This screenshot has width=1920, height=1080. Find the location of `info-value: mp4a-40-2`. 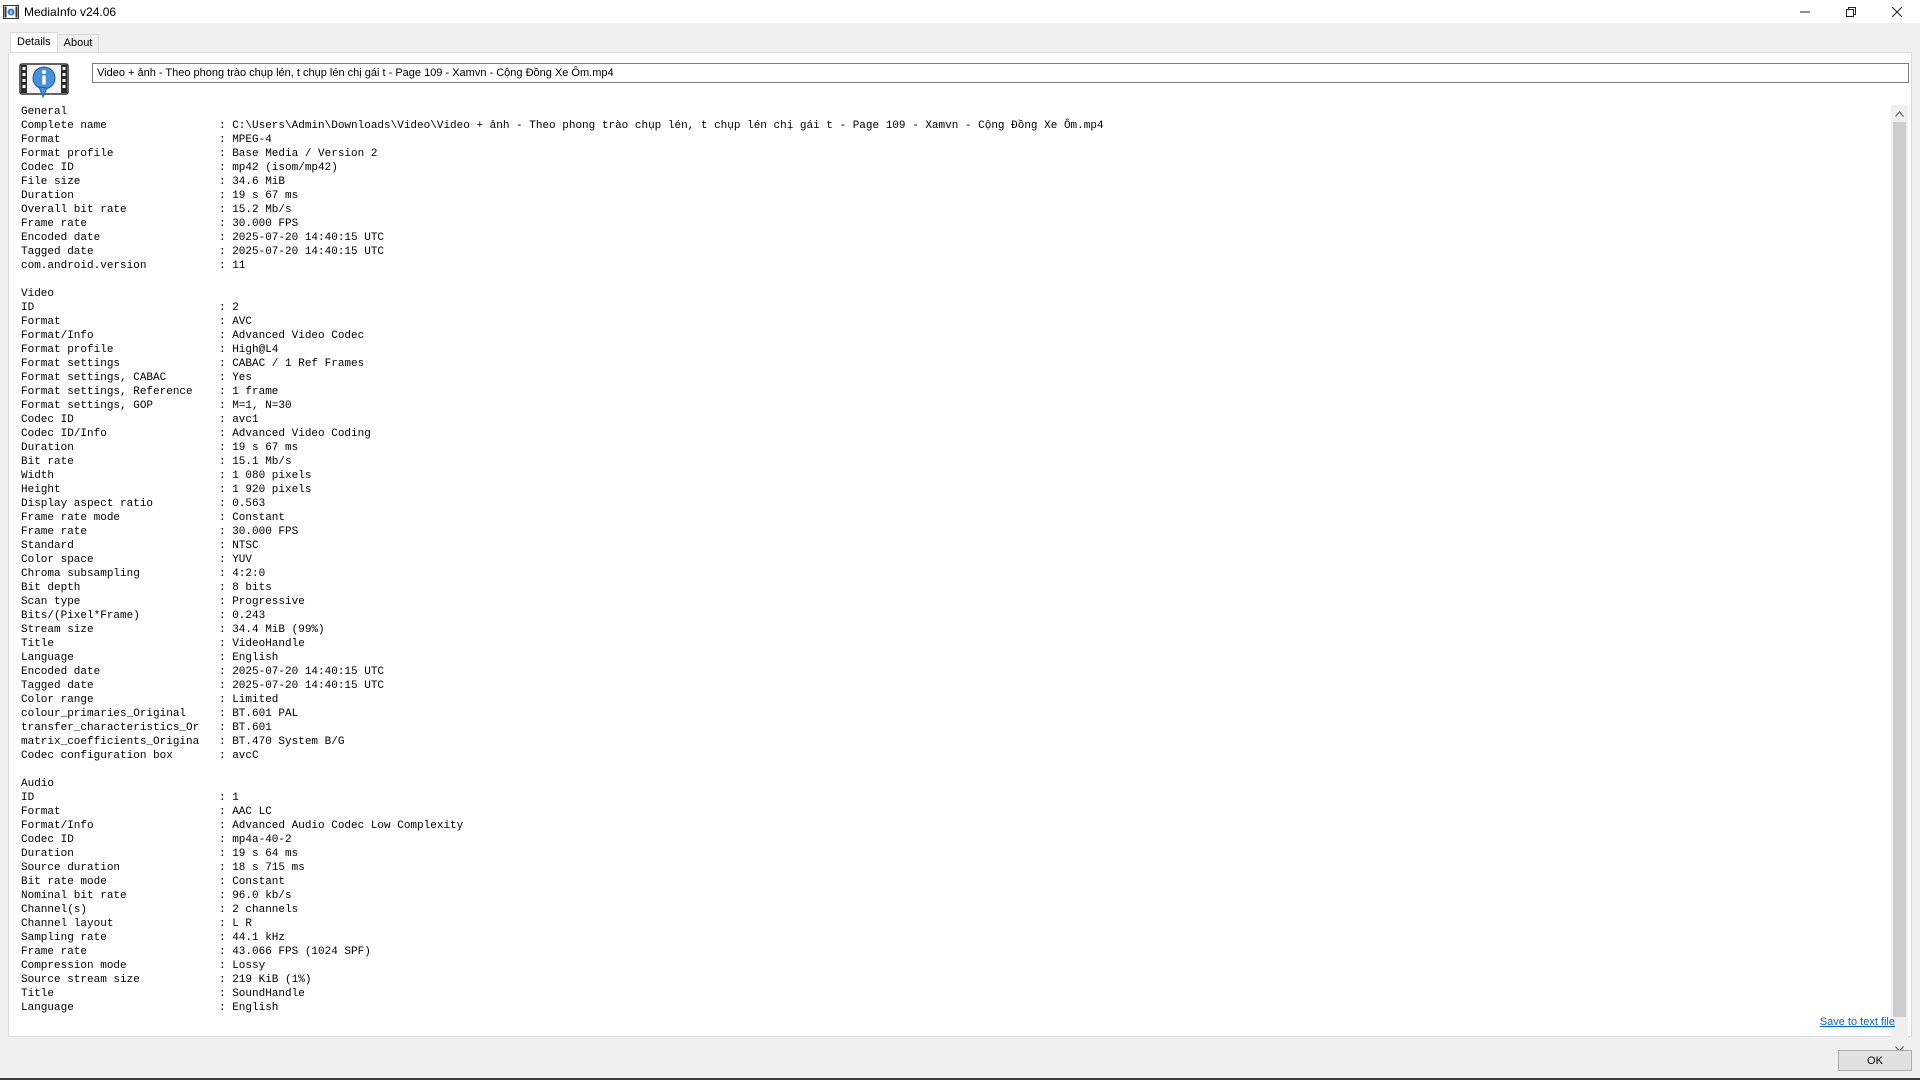

info-value: mp4a-40-2 is located at coordinates (262, 840).